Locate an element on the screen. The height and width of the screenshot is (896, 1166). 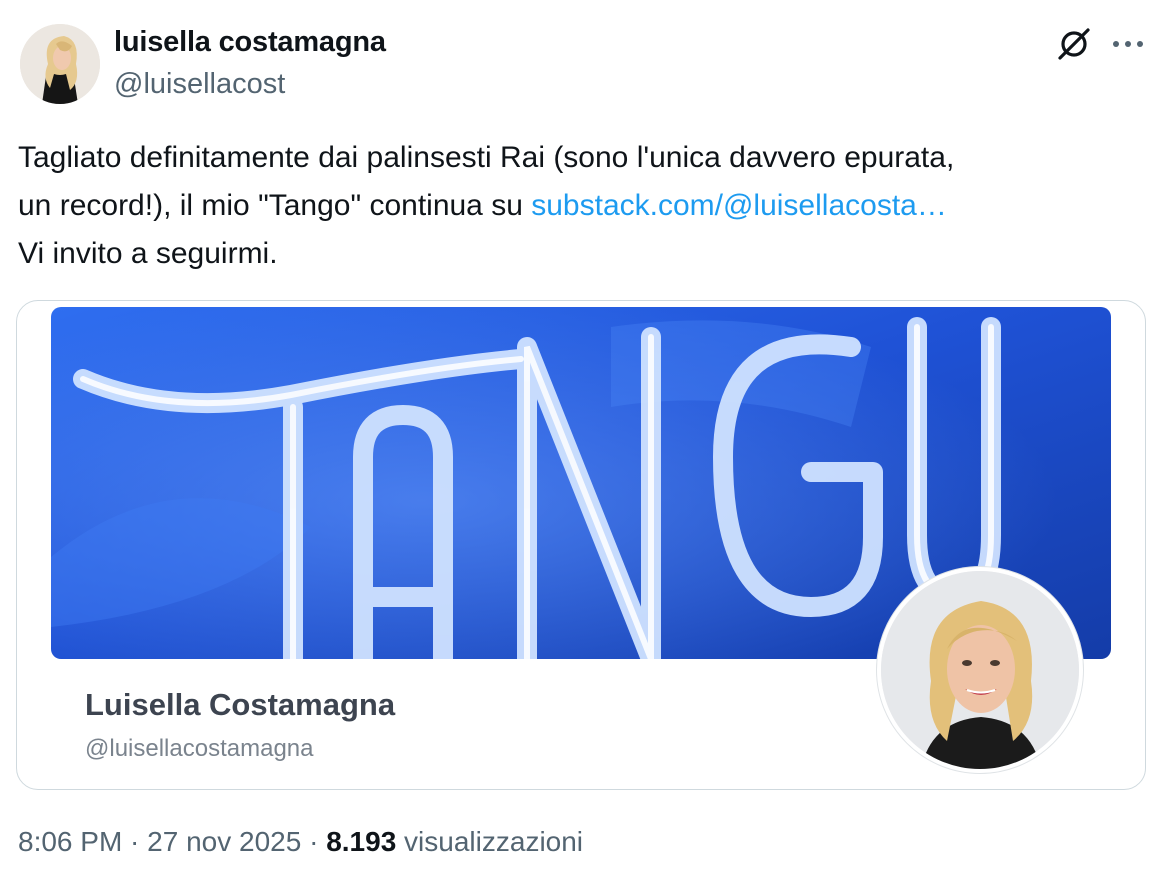
card-handle: @luisellacostamagna is located at coordinates (199, 748).